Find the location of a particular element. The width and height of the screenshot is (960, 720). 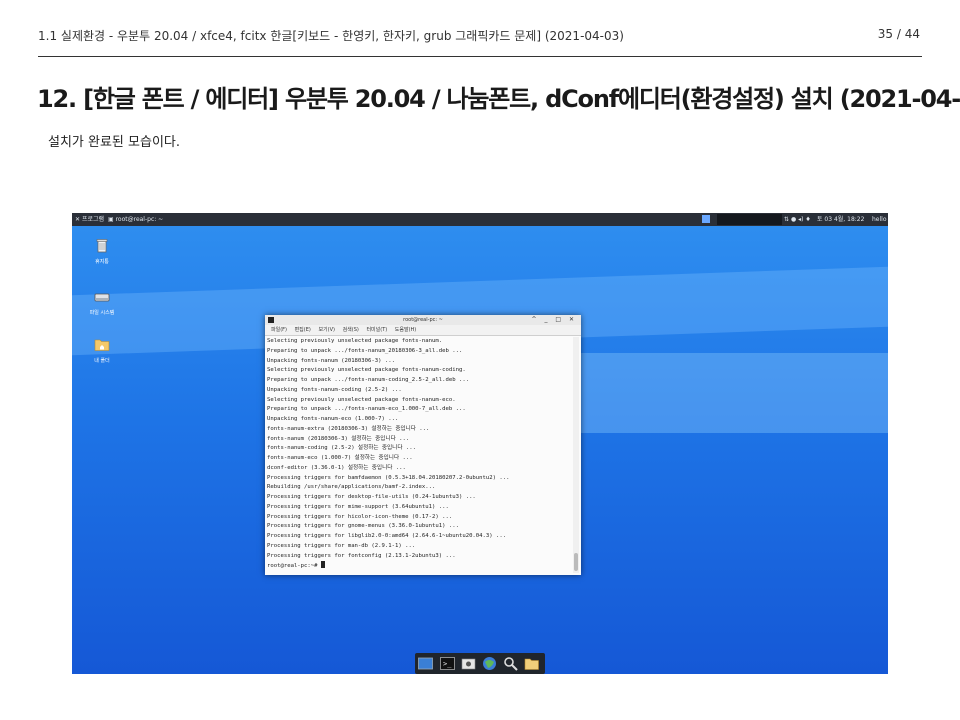

desktop-icon-filesystem: 파일 시스템 is located at coordinates (102, 302).